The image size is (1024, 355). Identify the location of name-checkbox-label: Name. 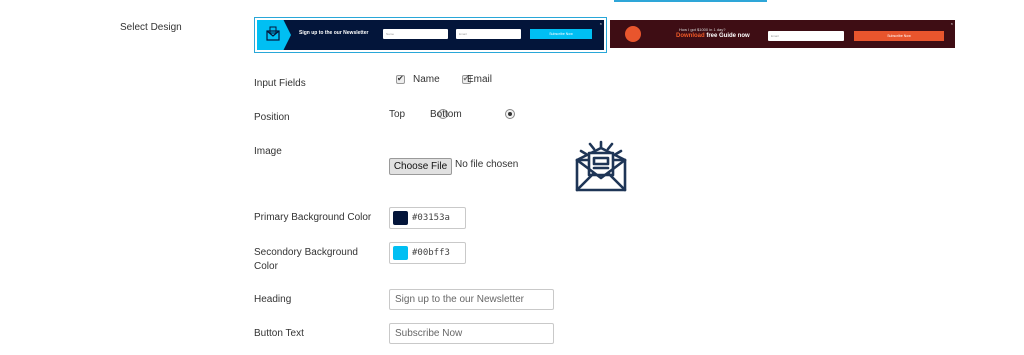
(426, 79).